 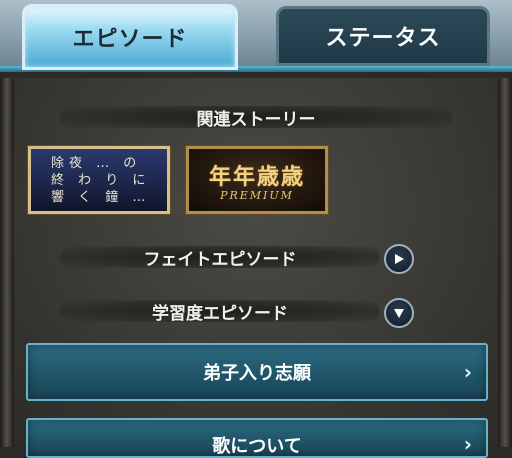 What do you see at coordinates (257, 446) in the screenshot?
I see `episode-button-label: 歌について` at bounding box center [257, 446].